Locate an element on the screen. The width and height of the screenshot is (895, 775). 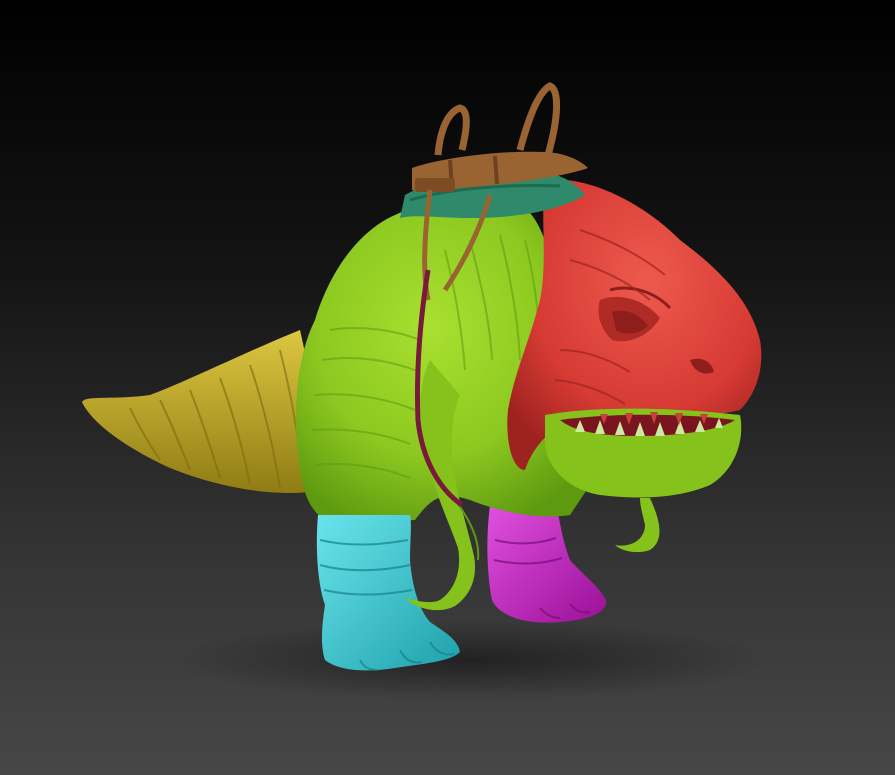
back-leg is located at coordinates (547, 564).